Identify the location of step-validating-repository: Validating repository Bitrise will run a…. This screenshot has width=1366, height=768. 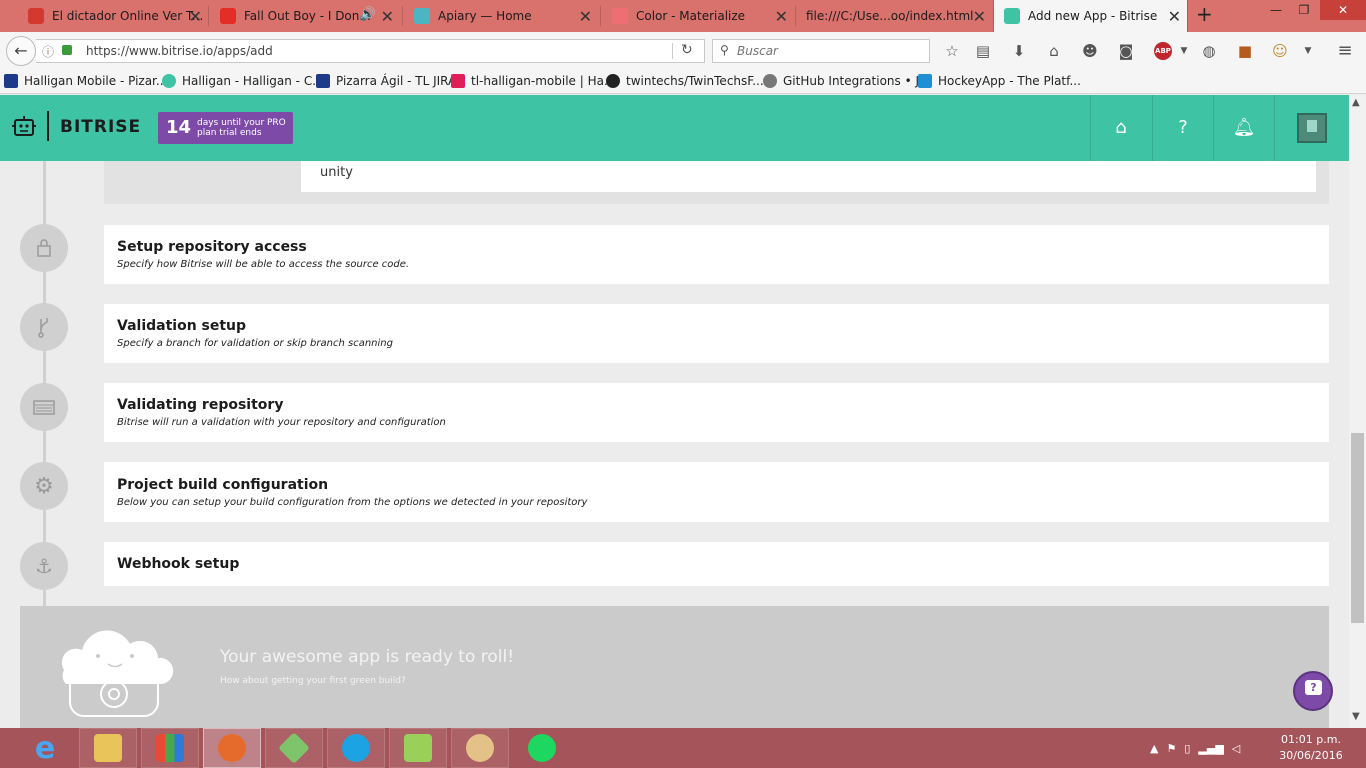
(716, 412).